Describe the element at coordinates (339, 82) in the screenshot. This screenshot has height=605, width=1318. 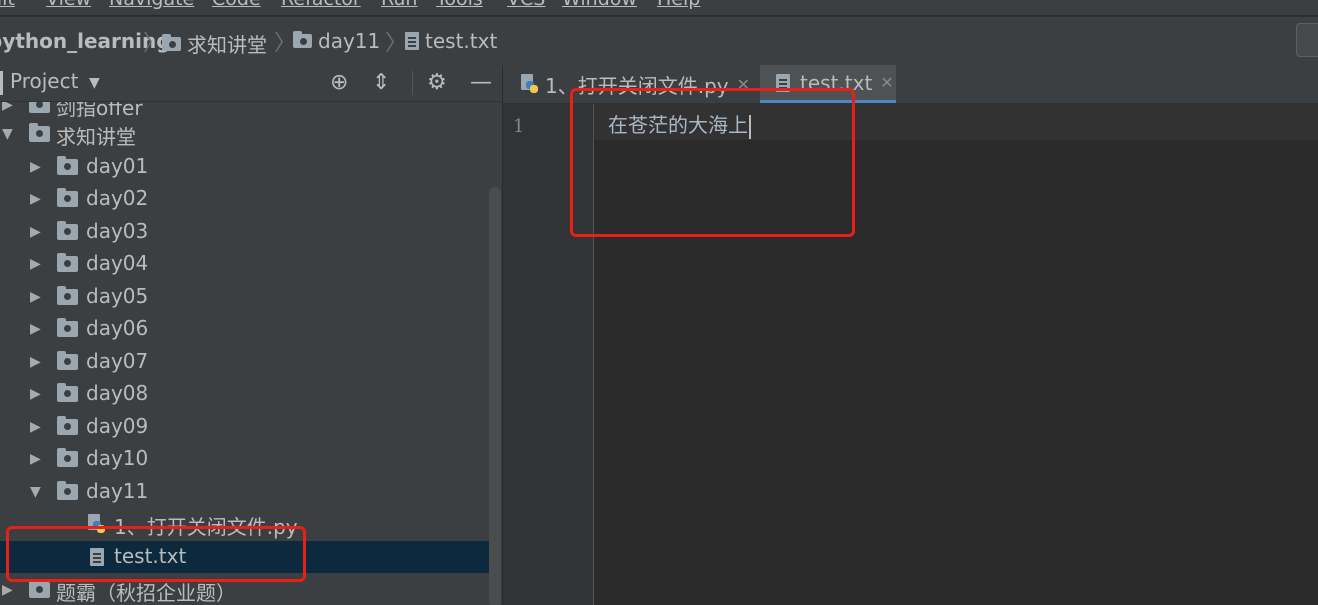
I see `crosshair-icon: ⊕` at that location.